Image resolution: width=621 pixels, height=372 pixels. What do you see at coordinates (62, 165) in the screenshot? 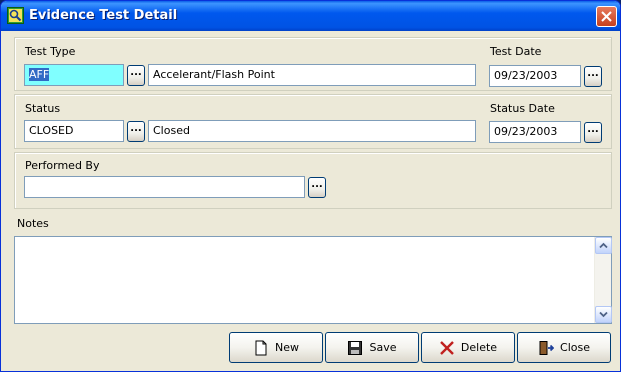
I see `performed-by-label: Performed By` at bounding box center [62, 165].